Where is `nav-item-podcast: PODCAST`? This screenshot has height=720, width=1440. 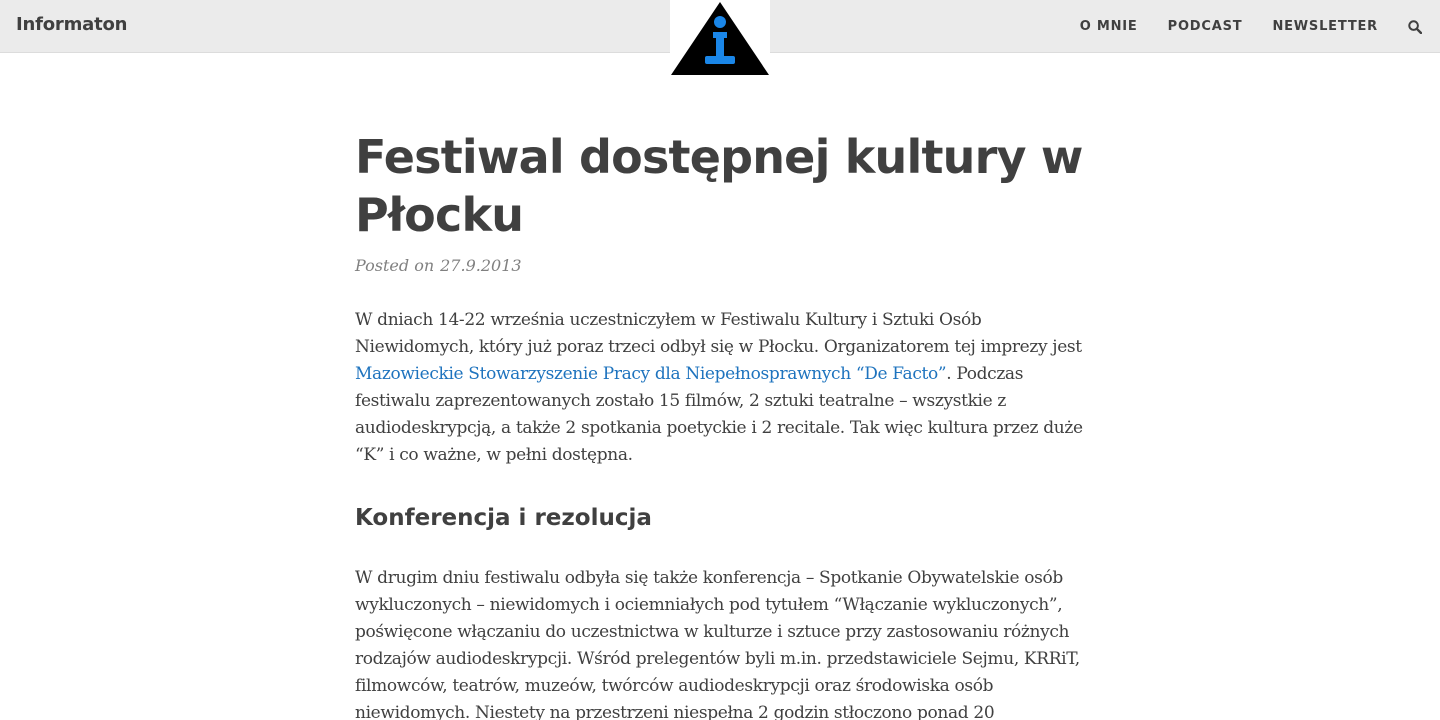 nav-item-podcast: PODCAST is located at coordinates (1205, 26).